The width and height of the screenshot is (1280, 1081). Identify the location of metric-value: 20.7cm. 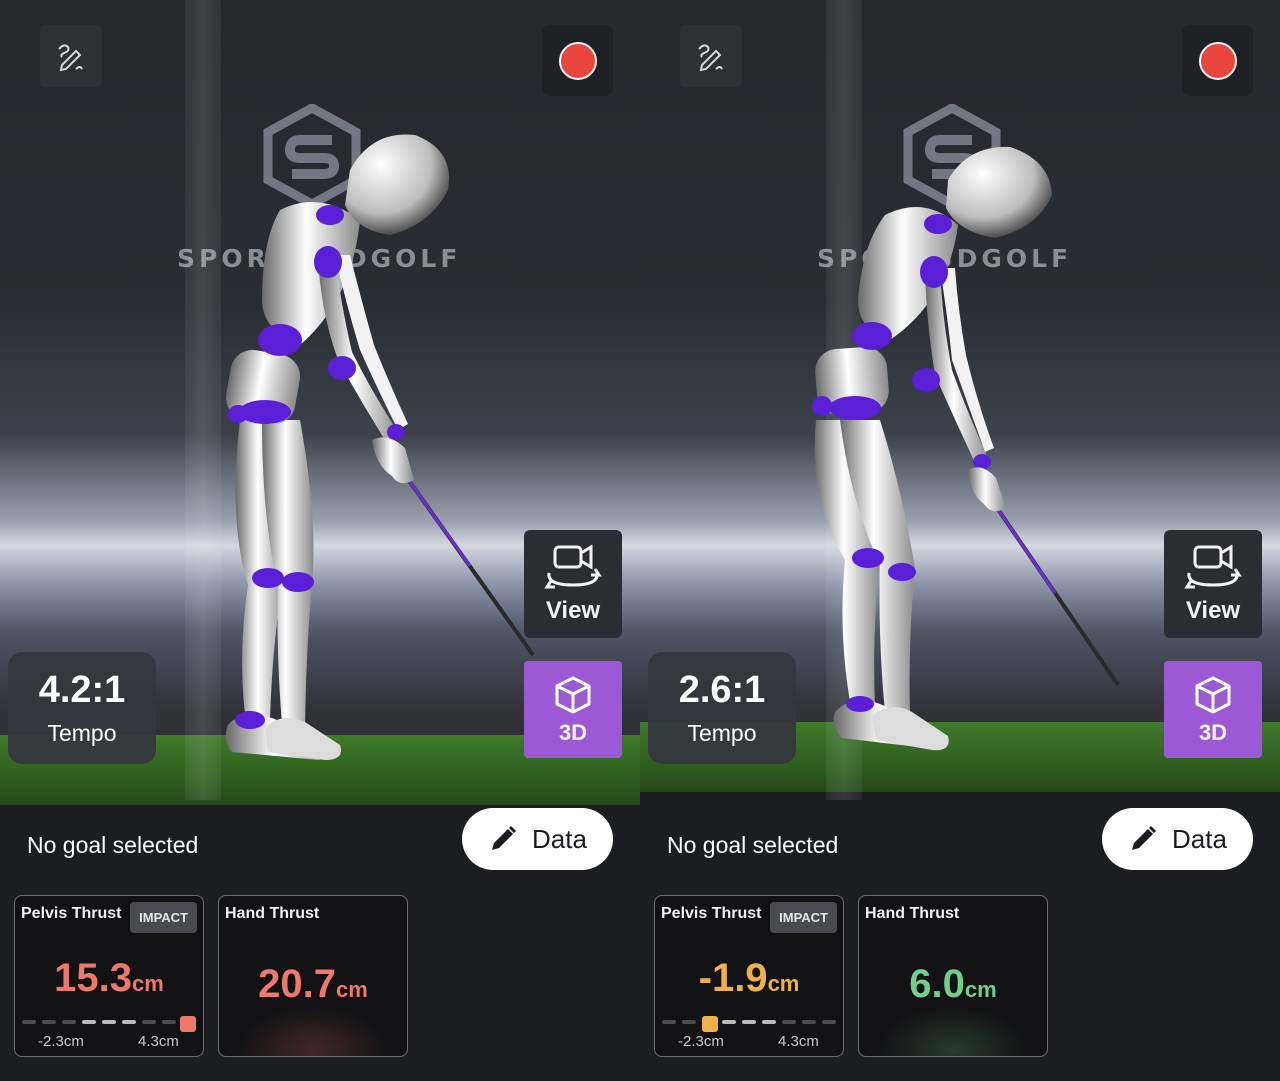
(313, 984).